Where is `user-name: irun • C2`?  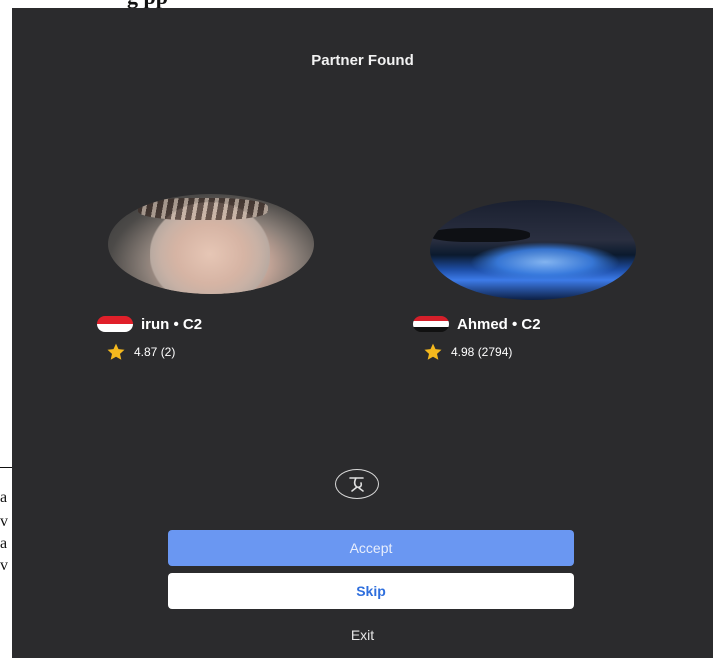
user-name: irun • C2 is located at coordinates (172, 324).